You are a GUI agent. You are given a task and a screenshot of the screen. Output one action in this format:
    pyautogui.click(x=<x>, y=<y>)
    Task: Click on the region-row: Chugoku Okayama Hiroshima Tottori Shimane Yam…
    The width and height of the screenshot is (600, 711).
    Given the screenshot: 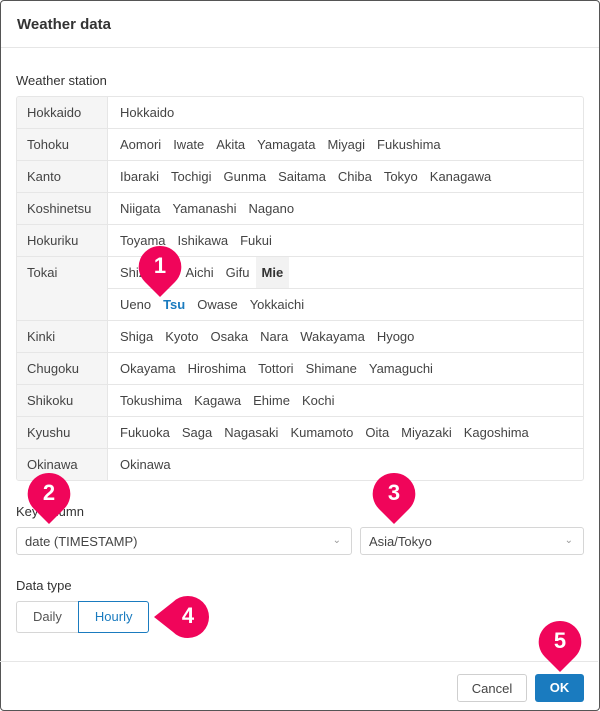 What is the action you would take?
    pyautogui.click(x=300, y=369)
    